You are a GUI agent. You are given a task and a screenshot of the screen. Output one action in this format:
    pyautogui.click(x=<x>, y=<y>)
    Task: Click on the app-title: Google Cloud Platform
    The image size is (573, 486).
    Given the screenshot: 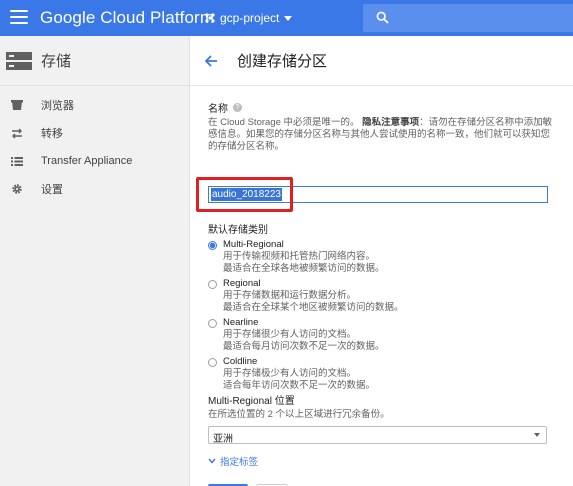 What is the action you would take?
    pyautogui.click(x=127, y=18)
    